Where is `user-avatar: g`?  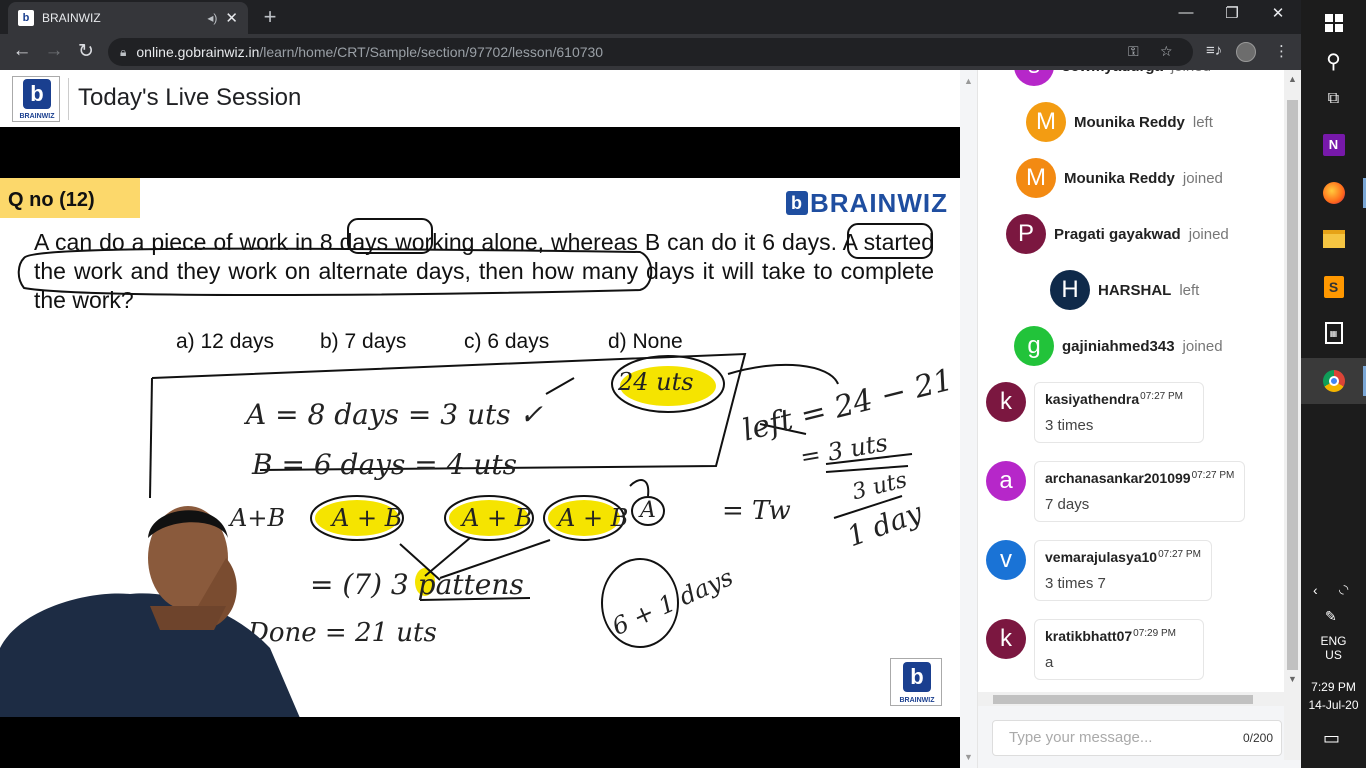 user-avatar: g is located at coordinates (1034, 346).